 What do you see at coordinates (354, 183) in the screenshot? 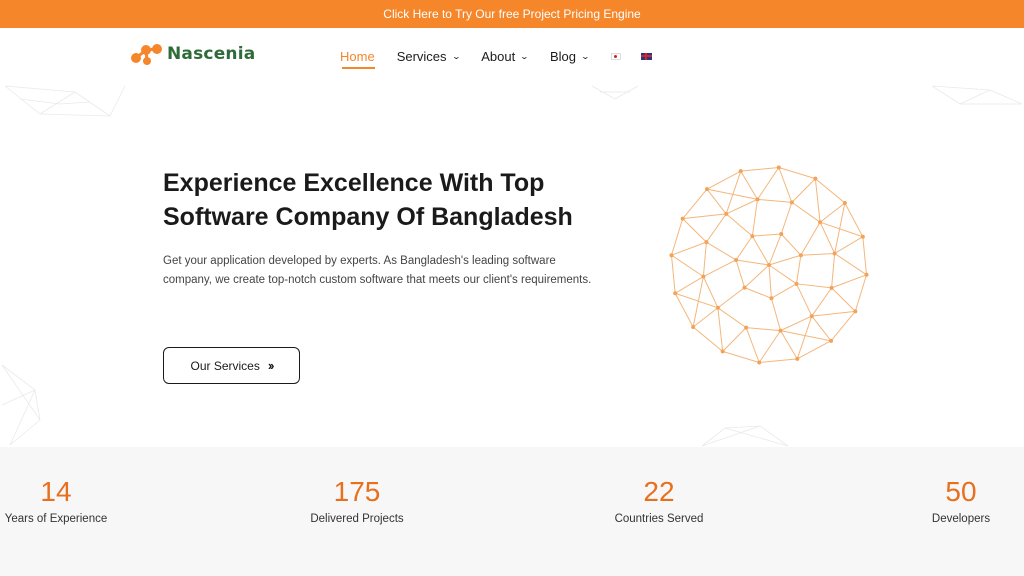
I see `hero-title-line-1: Experience Excellence With Top` at bounding box center [354, 183].